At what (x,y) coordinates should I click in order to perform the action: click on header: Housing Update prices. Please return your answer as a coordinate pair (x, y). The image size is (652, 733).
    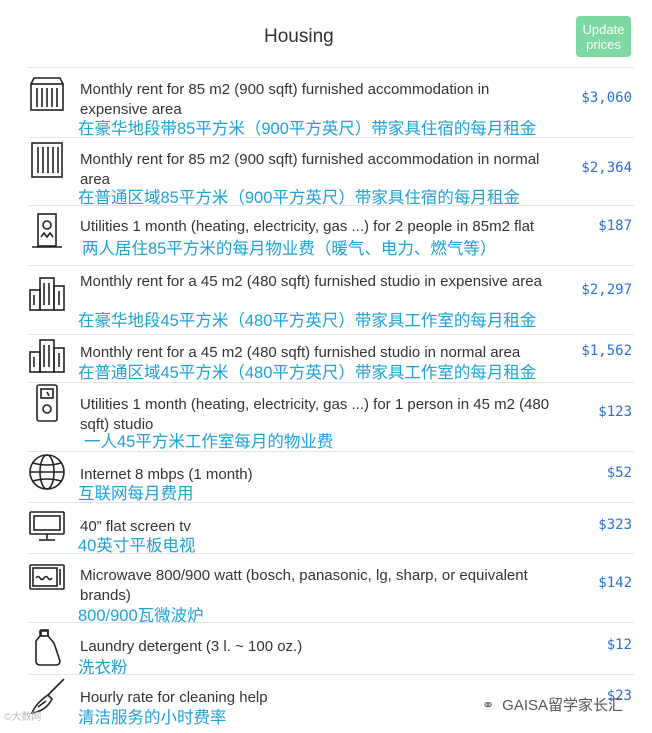
    Looking at the image, I should click on (326, 33).